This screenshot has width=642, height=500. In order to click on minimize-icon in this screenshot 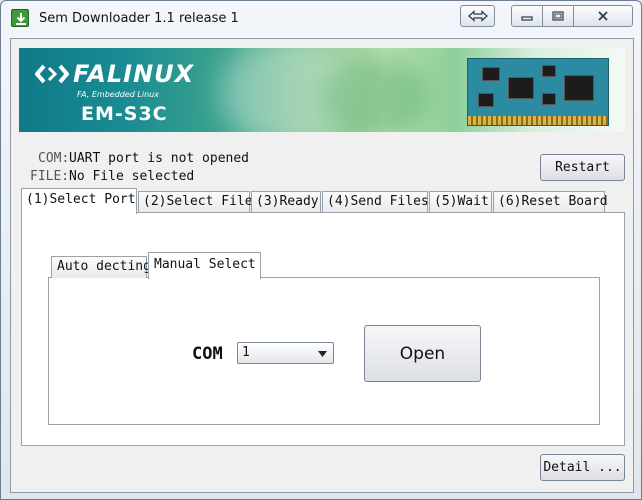, I will do `click(527, 18)`.